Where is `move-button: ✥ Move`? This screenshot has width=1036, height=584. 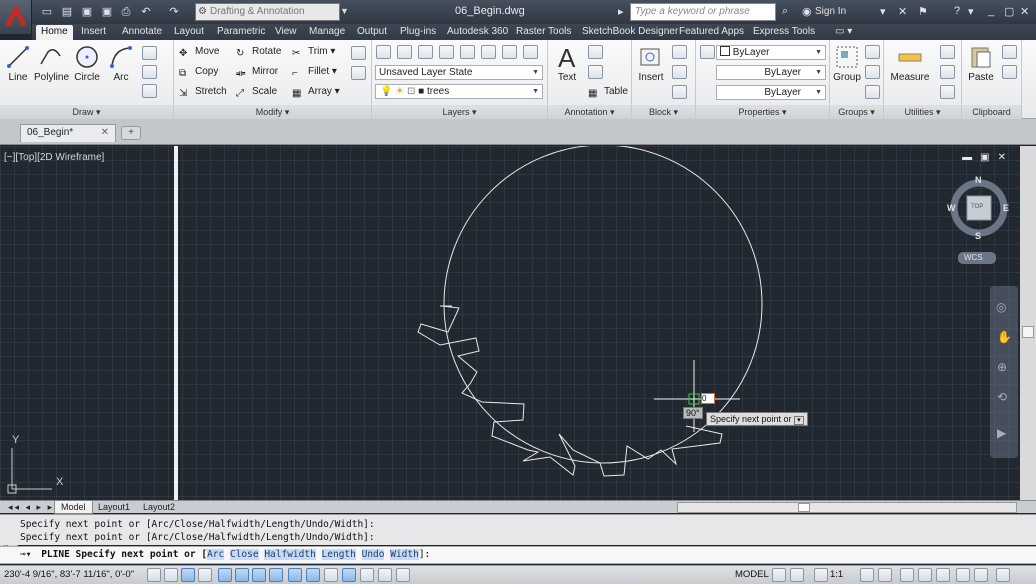 move-button: ✥ Move is located at coordinates (199, 53).